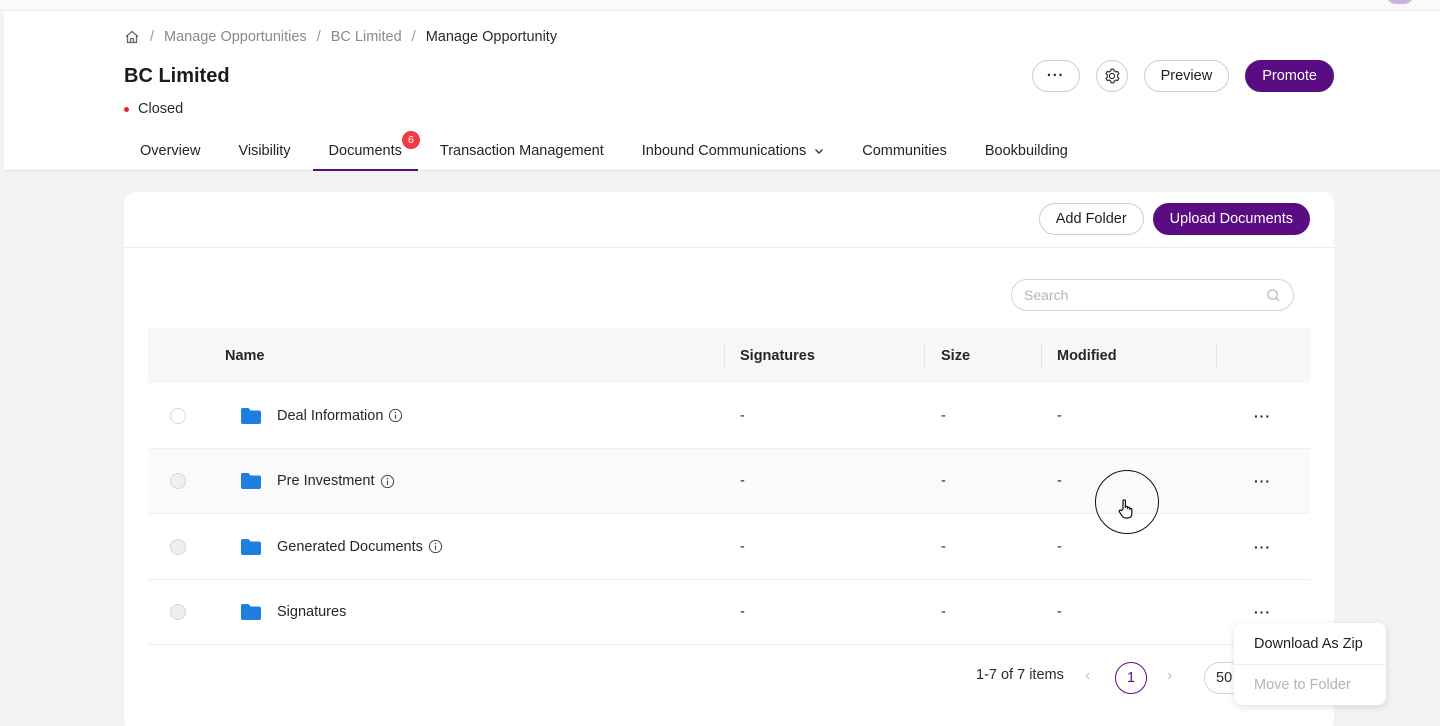 The width and height of the screenshot is (1440, 726). What do you see at coordinates (1131, 678) in the screenshot?
I see `page-button-current: 1` at bounding box center [1131, 678].